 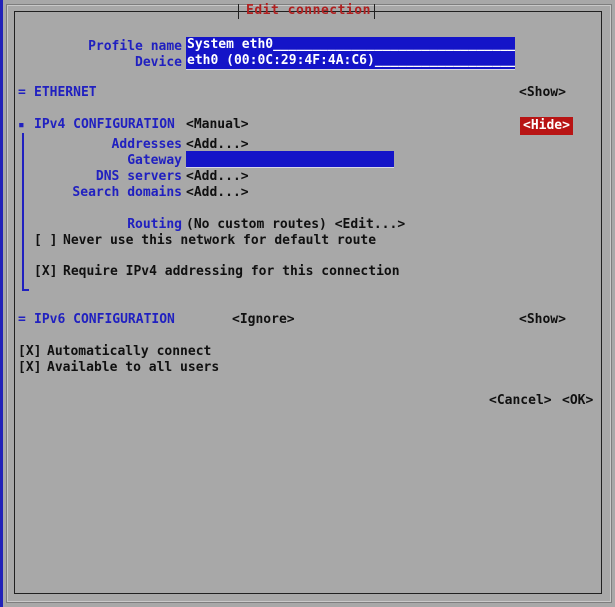 What do you see at coordinates (22, 93) in the screenshot?
I see `ethernet-collapse-marker: =` at bounding box center [22, 93].